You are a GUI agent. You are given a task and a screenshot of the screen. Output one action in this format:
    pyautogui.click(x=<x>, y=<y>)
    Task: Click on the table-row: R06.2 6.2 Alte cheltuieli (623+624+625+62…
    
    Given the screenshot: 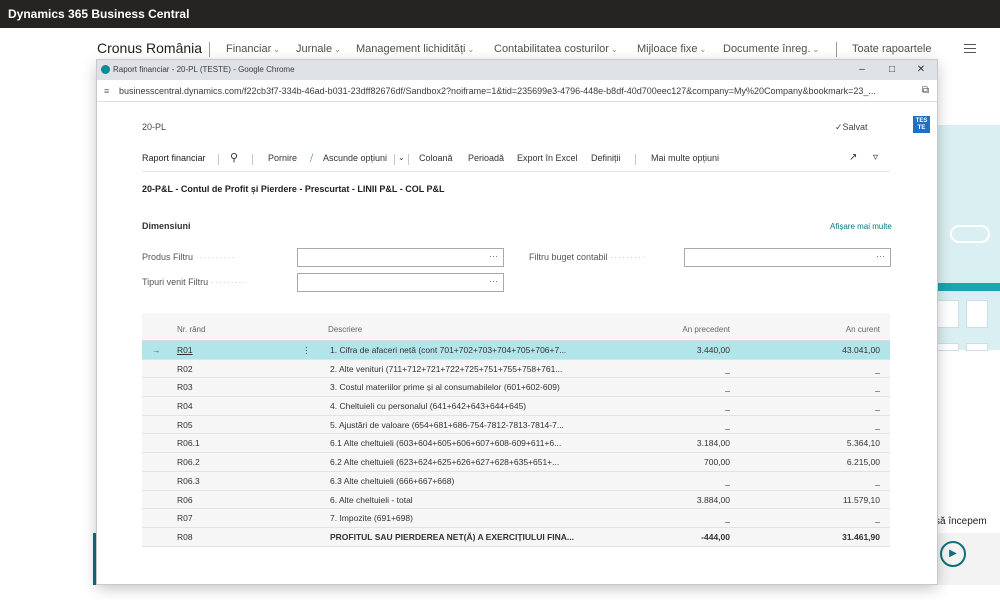 What is the action you would take?
    pyautogui.click(x=516, y=462)
    